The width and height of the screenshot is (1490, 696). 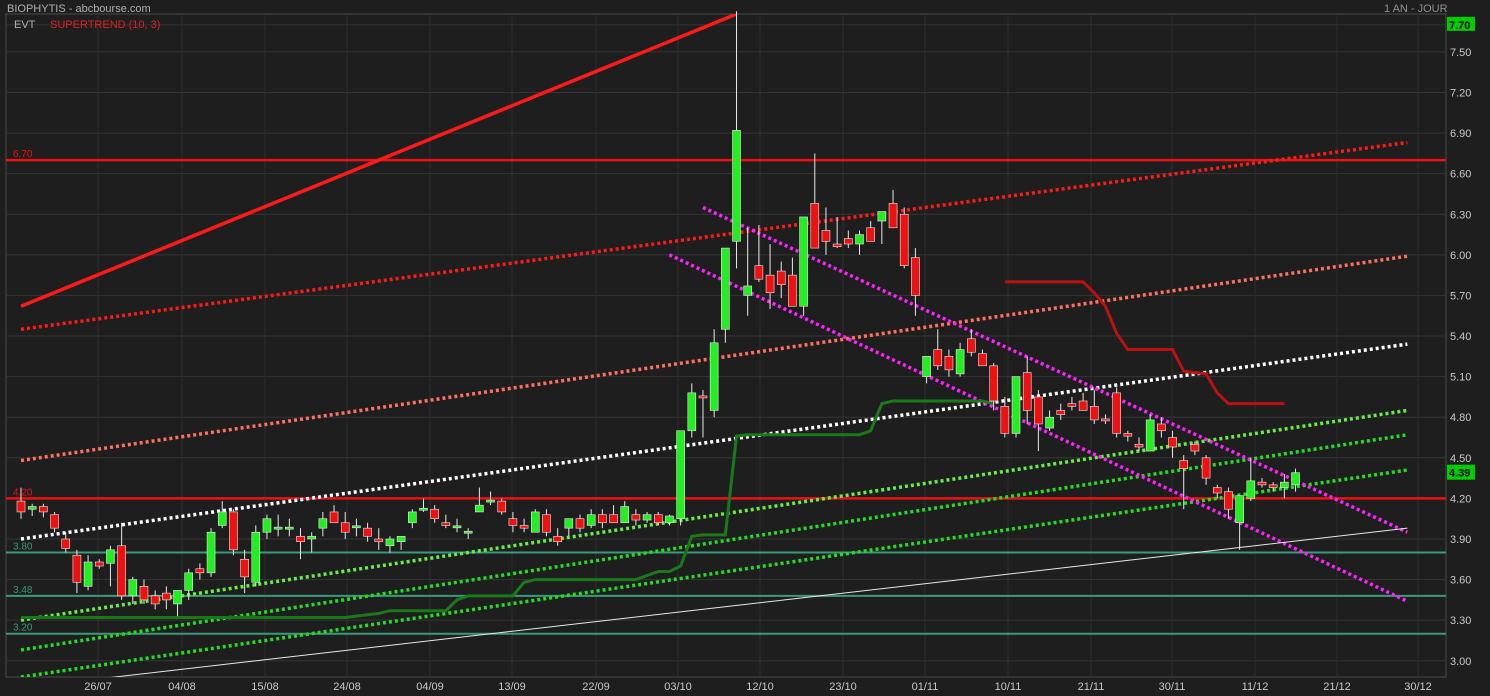 I want to click on y-tick-label: 7.70, so click(x=1459, y=26).